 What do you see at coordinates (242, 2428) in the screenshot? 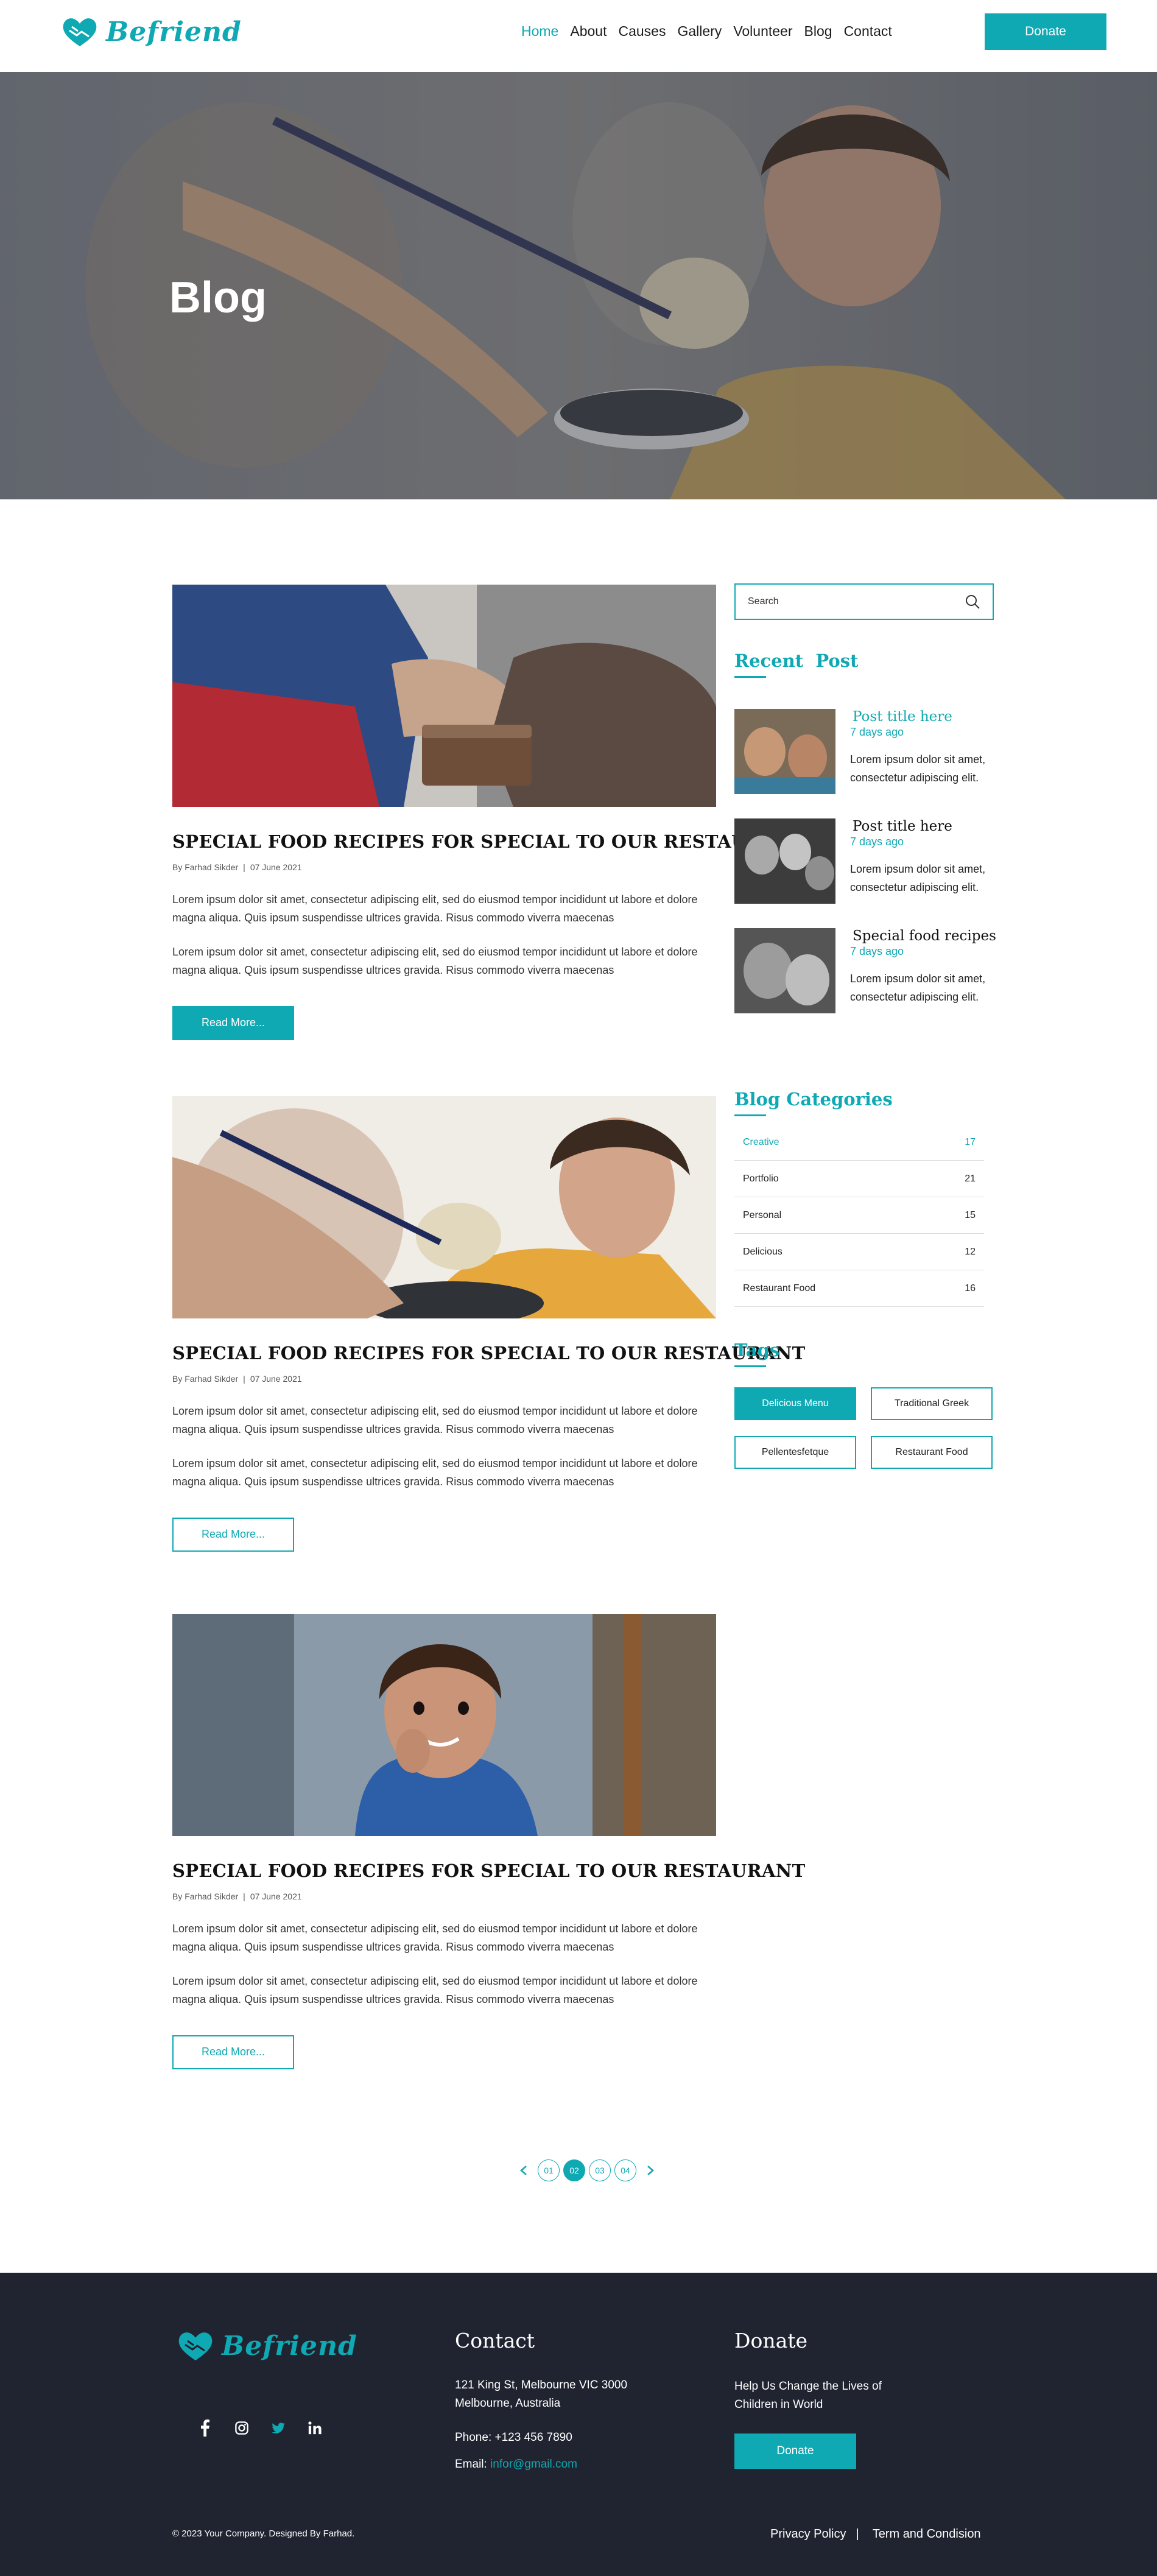
I see `instagram-icon` at bounding box center [242, 2428].